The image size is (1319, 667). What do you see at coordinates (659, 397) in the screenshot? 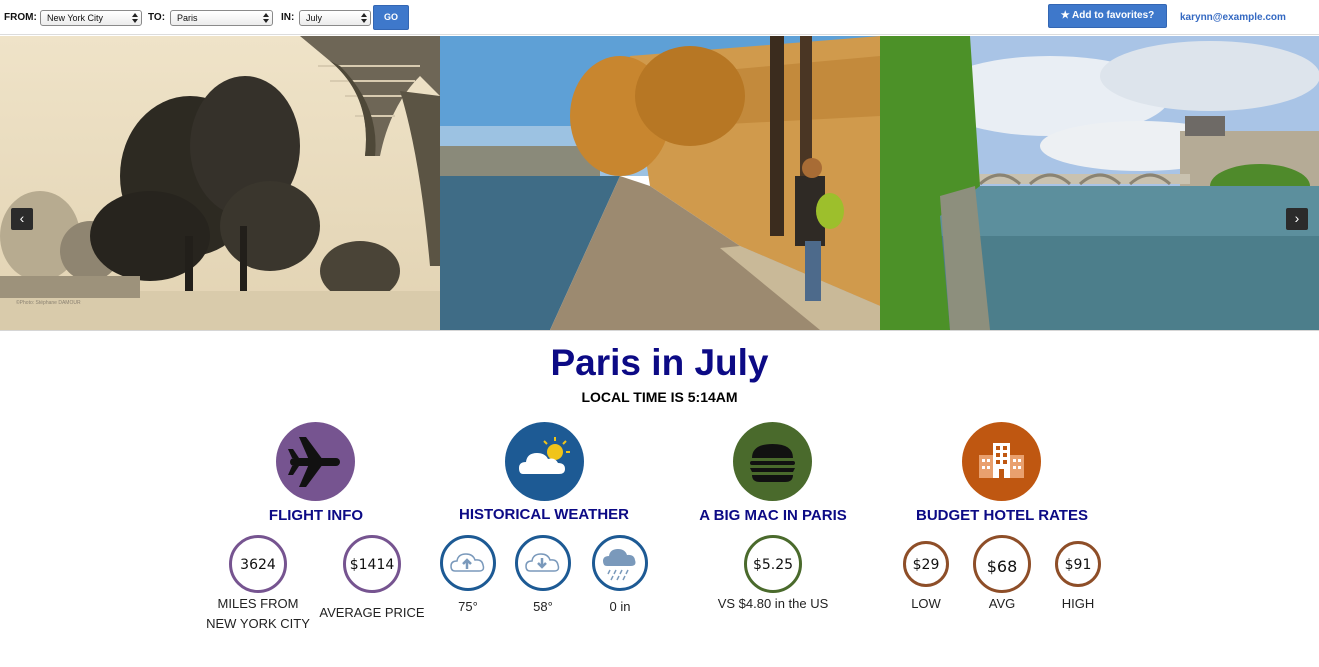
I see `local-time: LOCAL TIME IS 5:14AM` at bounding box center [659, 397].